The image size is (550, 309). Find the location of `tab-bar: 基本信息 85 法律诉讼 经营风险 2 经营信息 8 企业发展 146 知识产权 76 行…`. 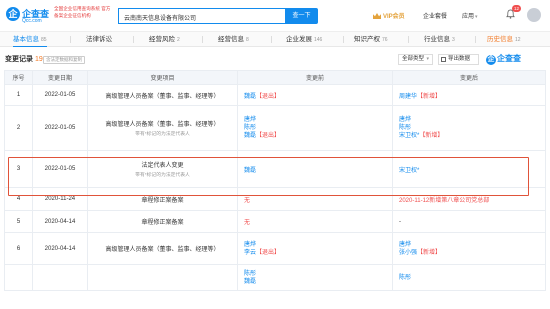

tab-bar: 基本信息 85 法律诉讼 经营风险 2 经营信息 8 企业发展 146 知识产权 76 行… is located at coordinates (275, 39).